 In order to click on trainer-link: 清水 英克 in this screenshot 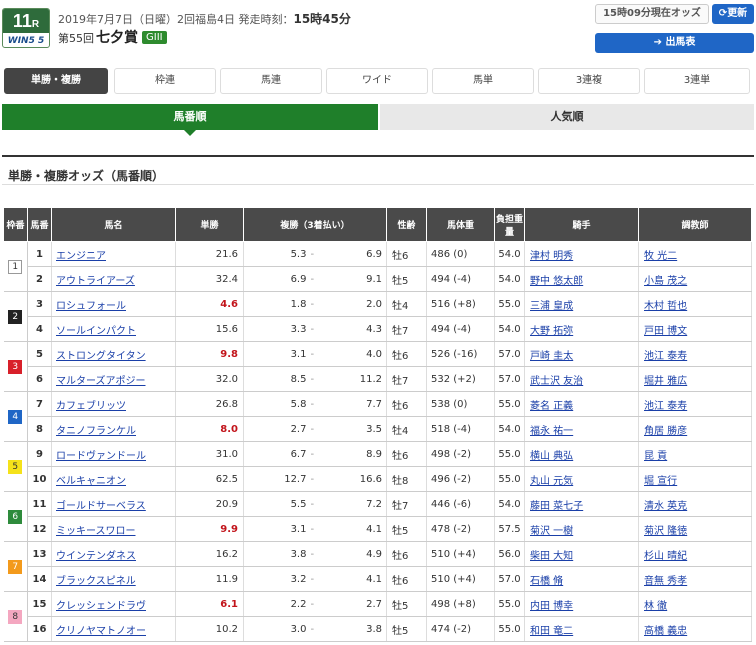, I will do `click(665, 506)`.